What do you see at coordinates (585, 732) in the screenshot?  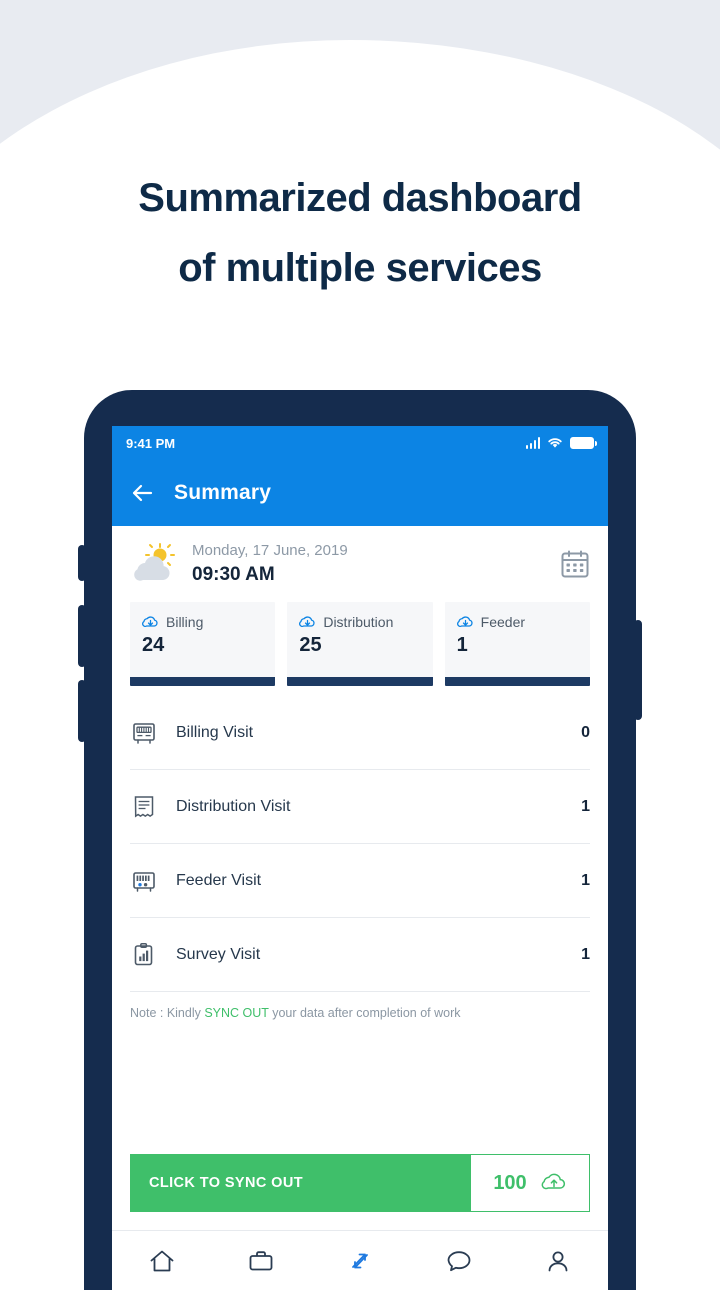 I see `list-item-value: 0` at bounding box center [585, 732].